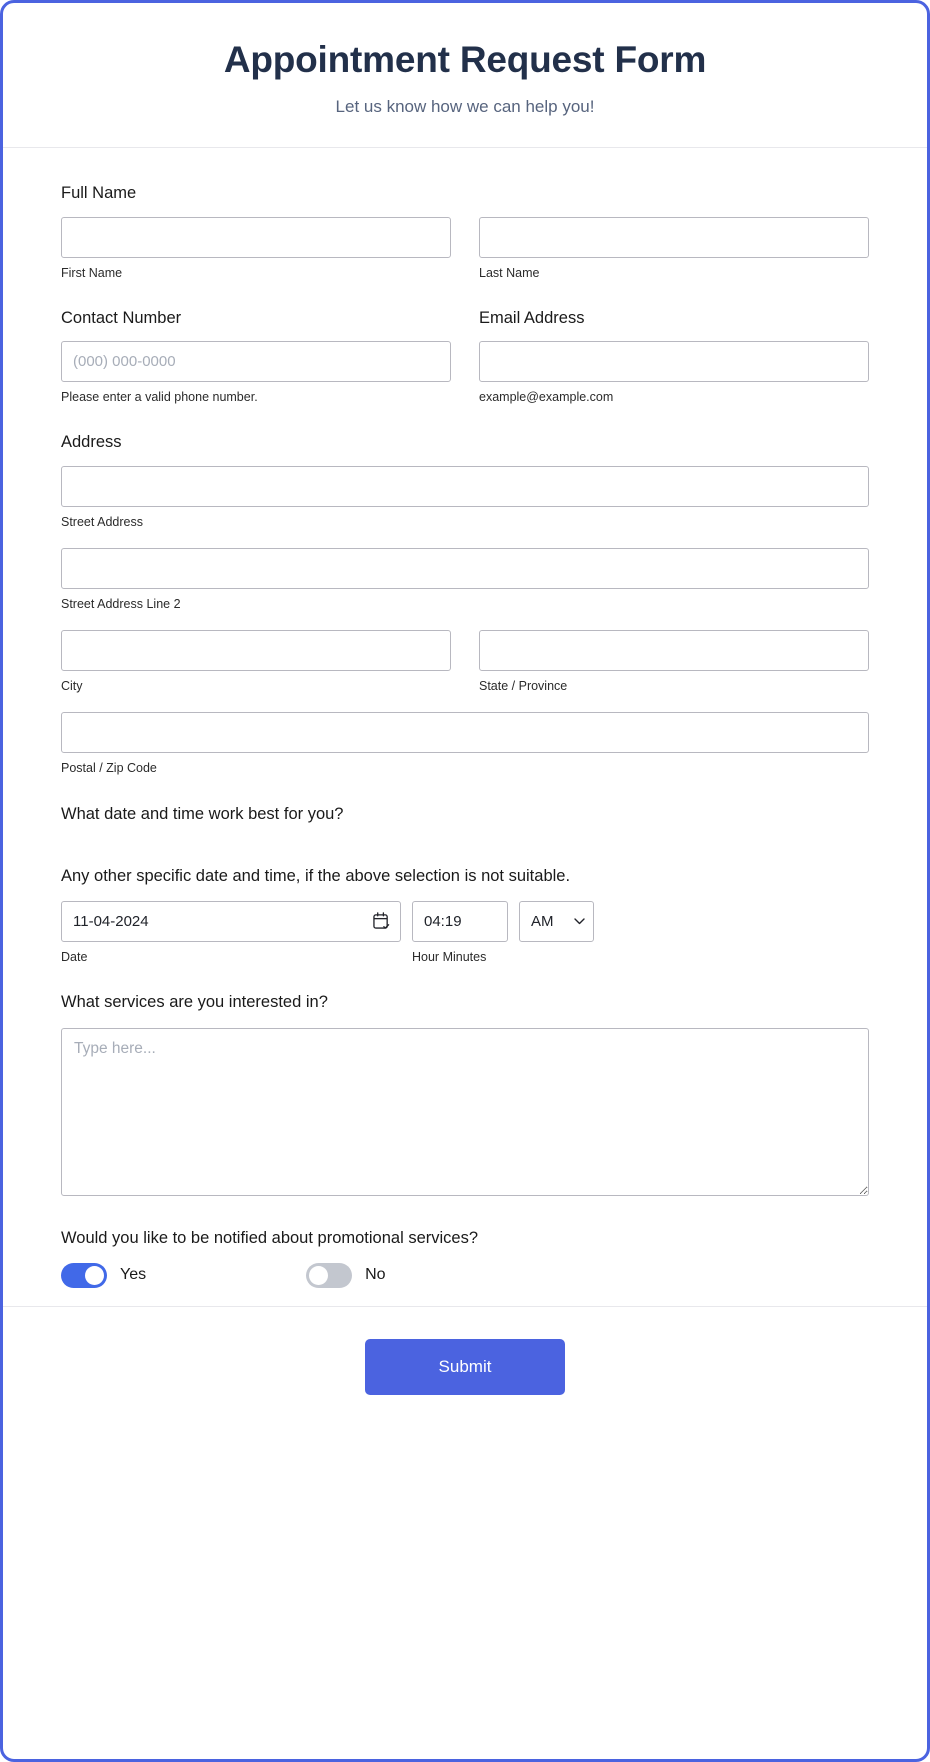 Image resolution: width=930 pixels, height=1762 pixels. I want to click on chevron-down-icon, so click(579, 921).